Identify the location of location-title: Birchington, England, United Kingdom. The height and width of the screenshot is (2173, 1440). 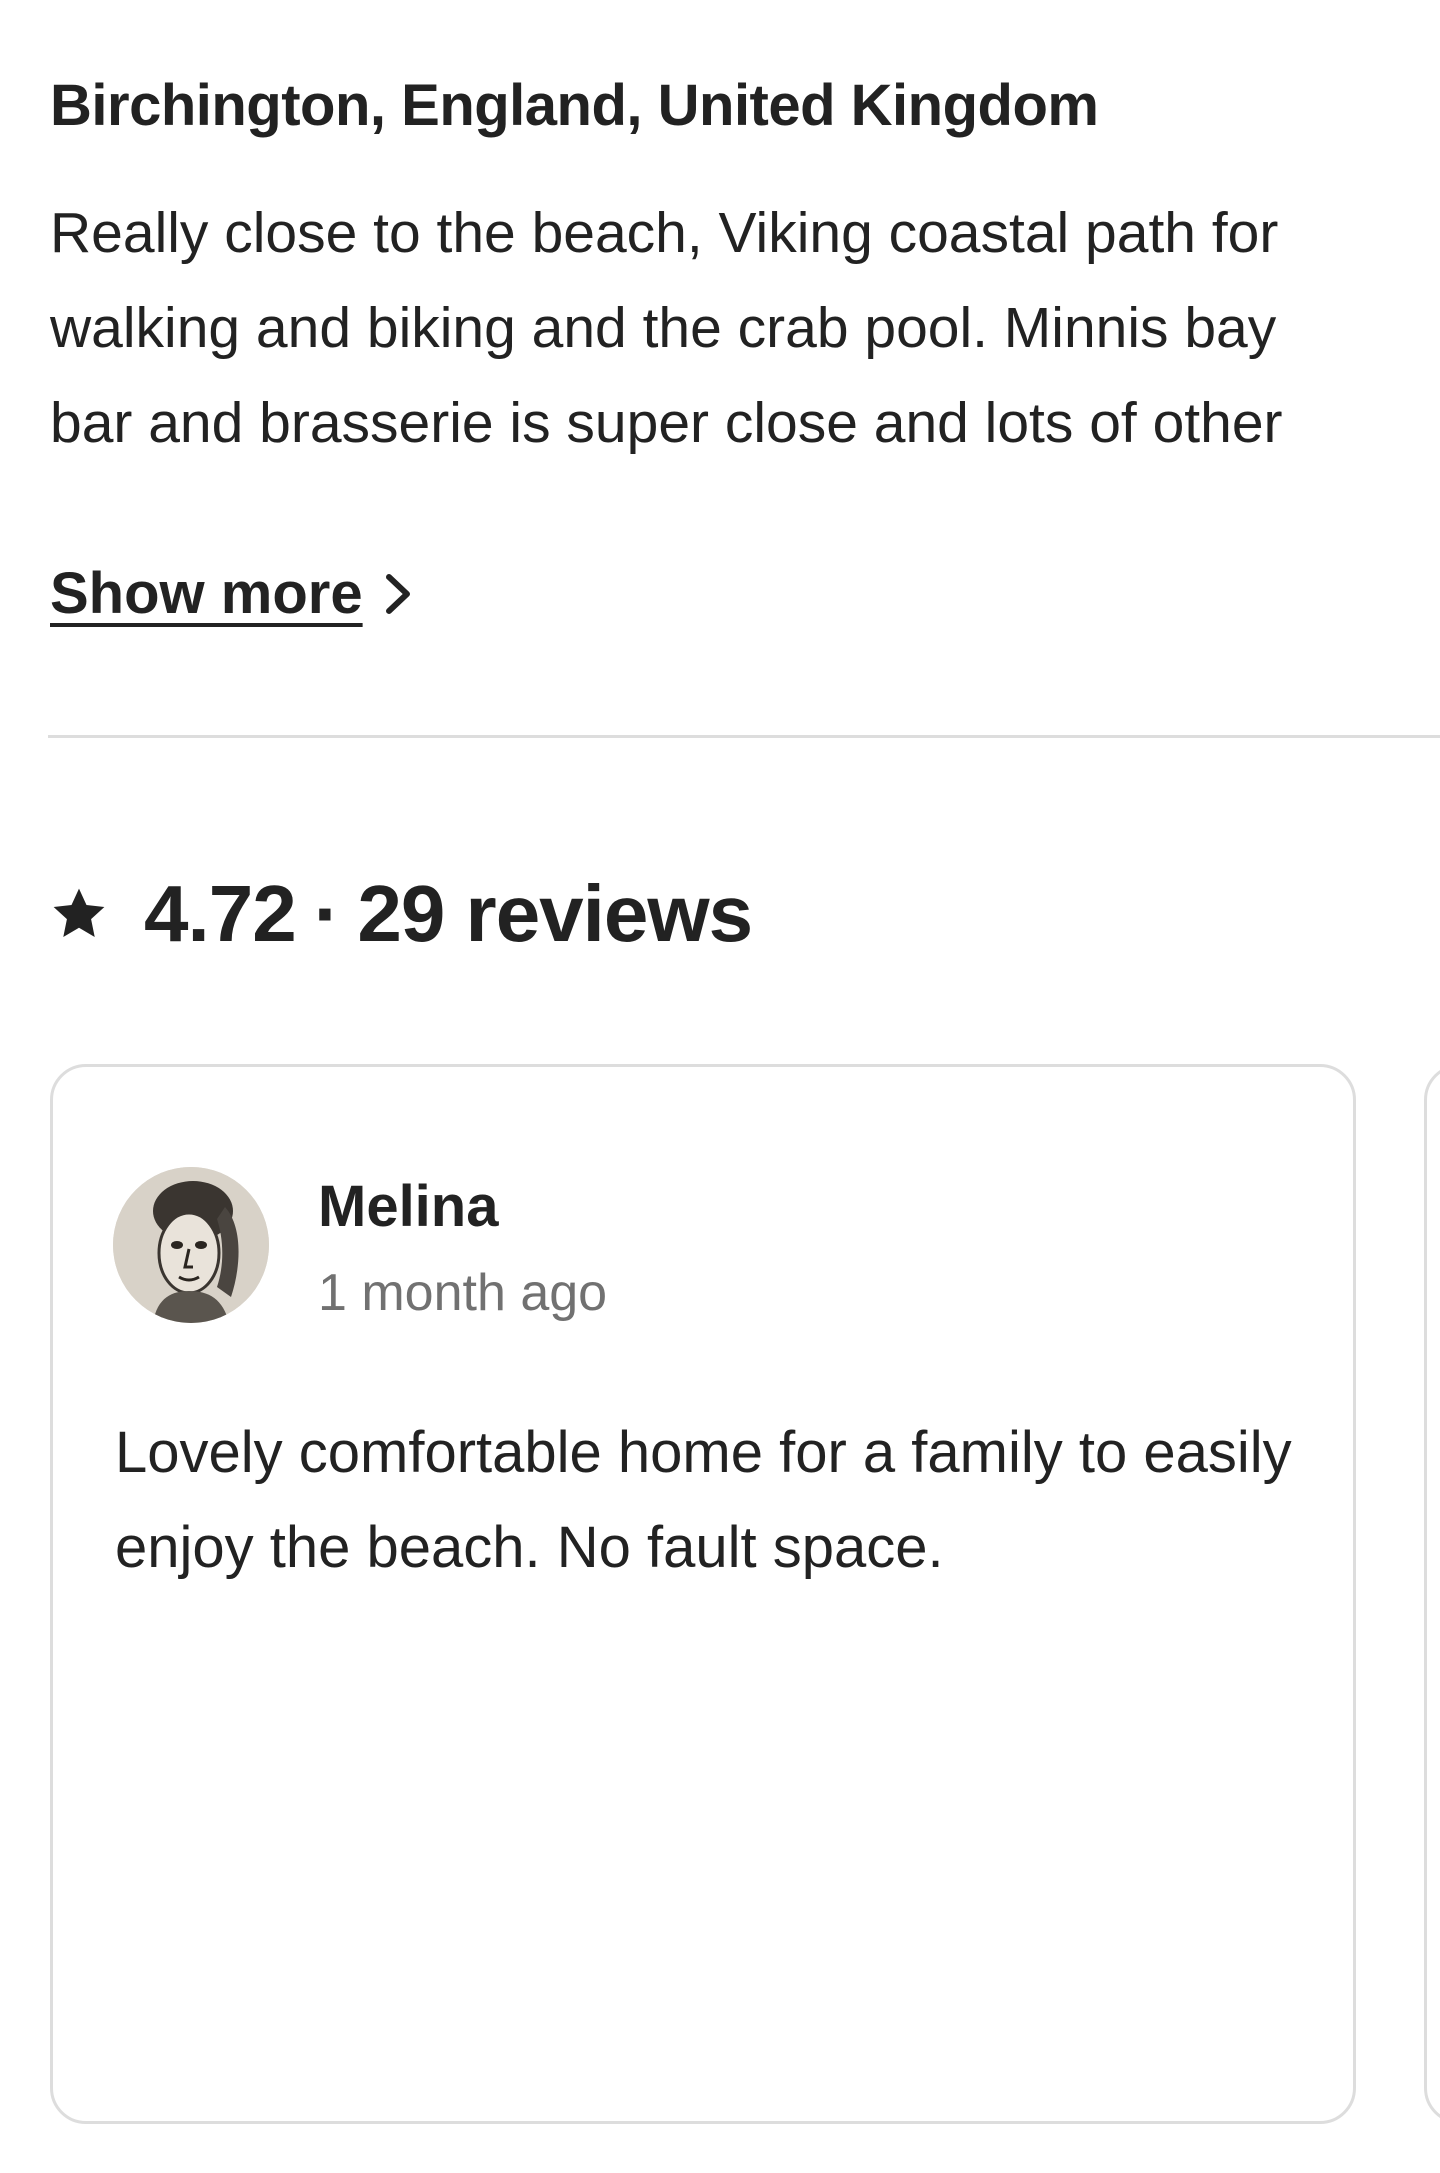
(574, 105).